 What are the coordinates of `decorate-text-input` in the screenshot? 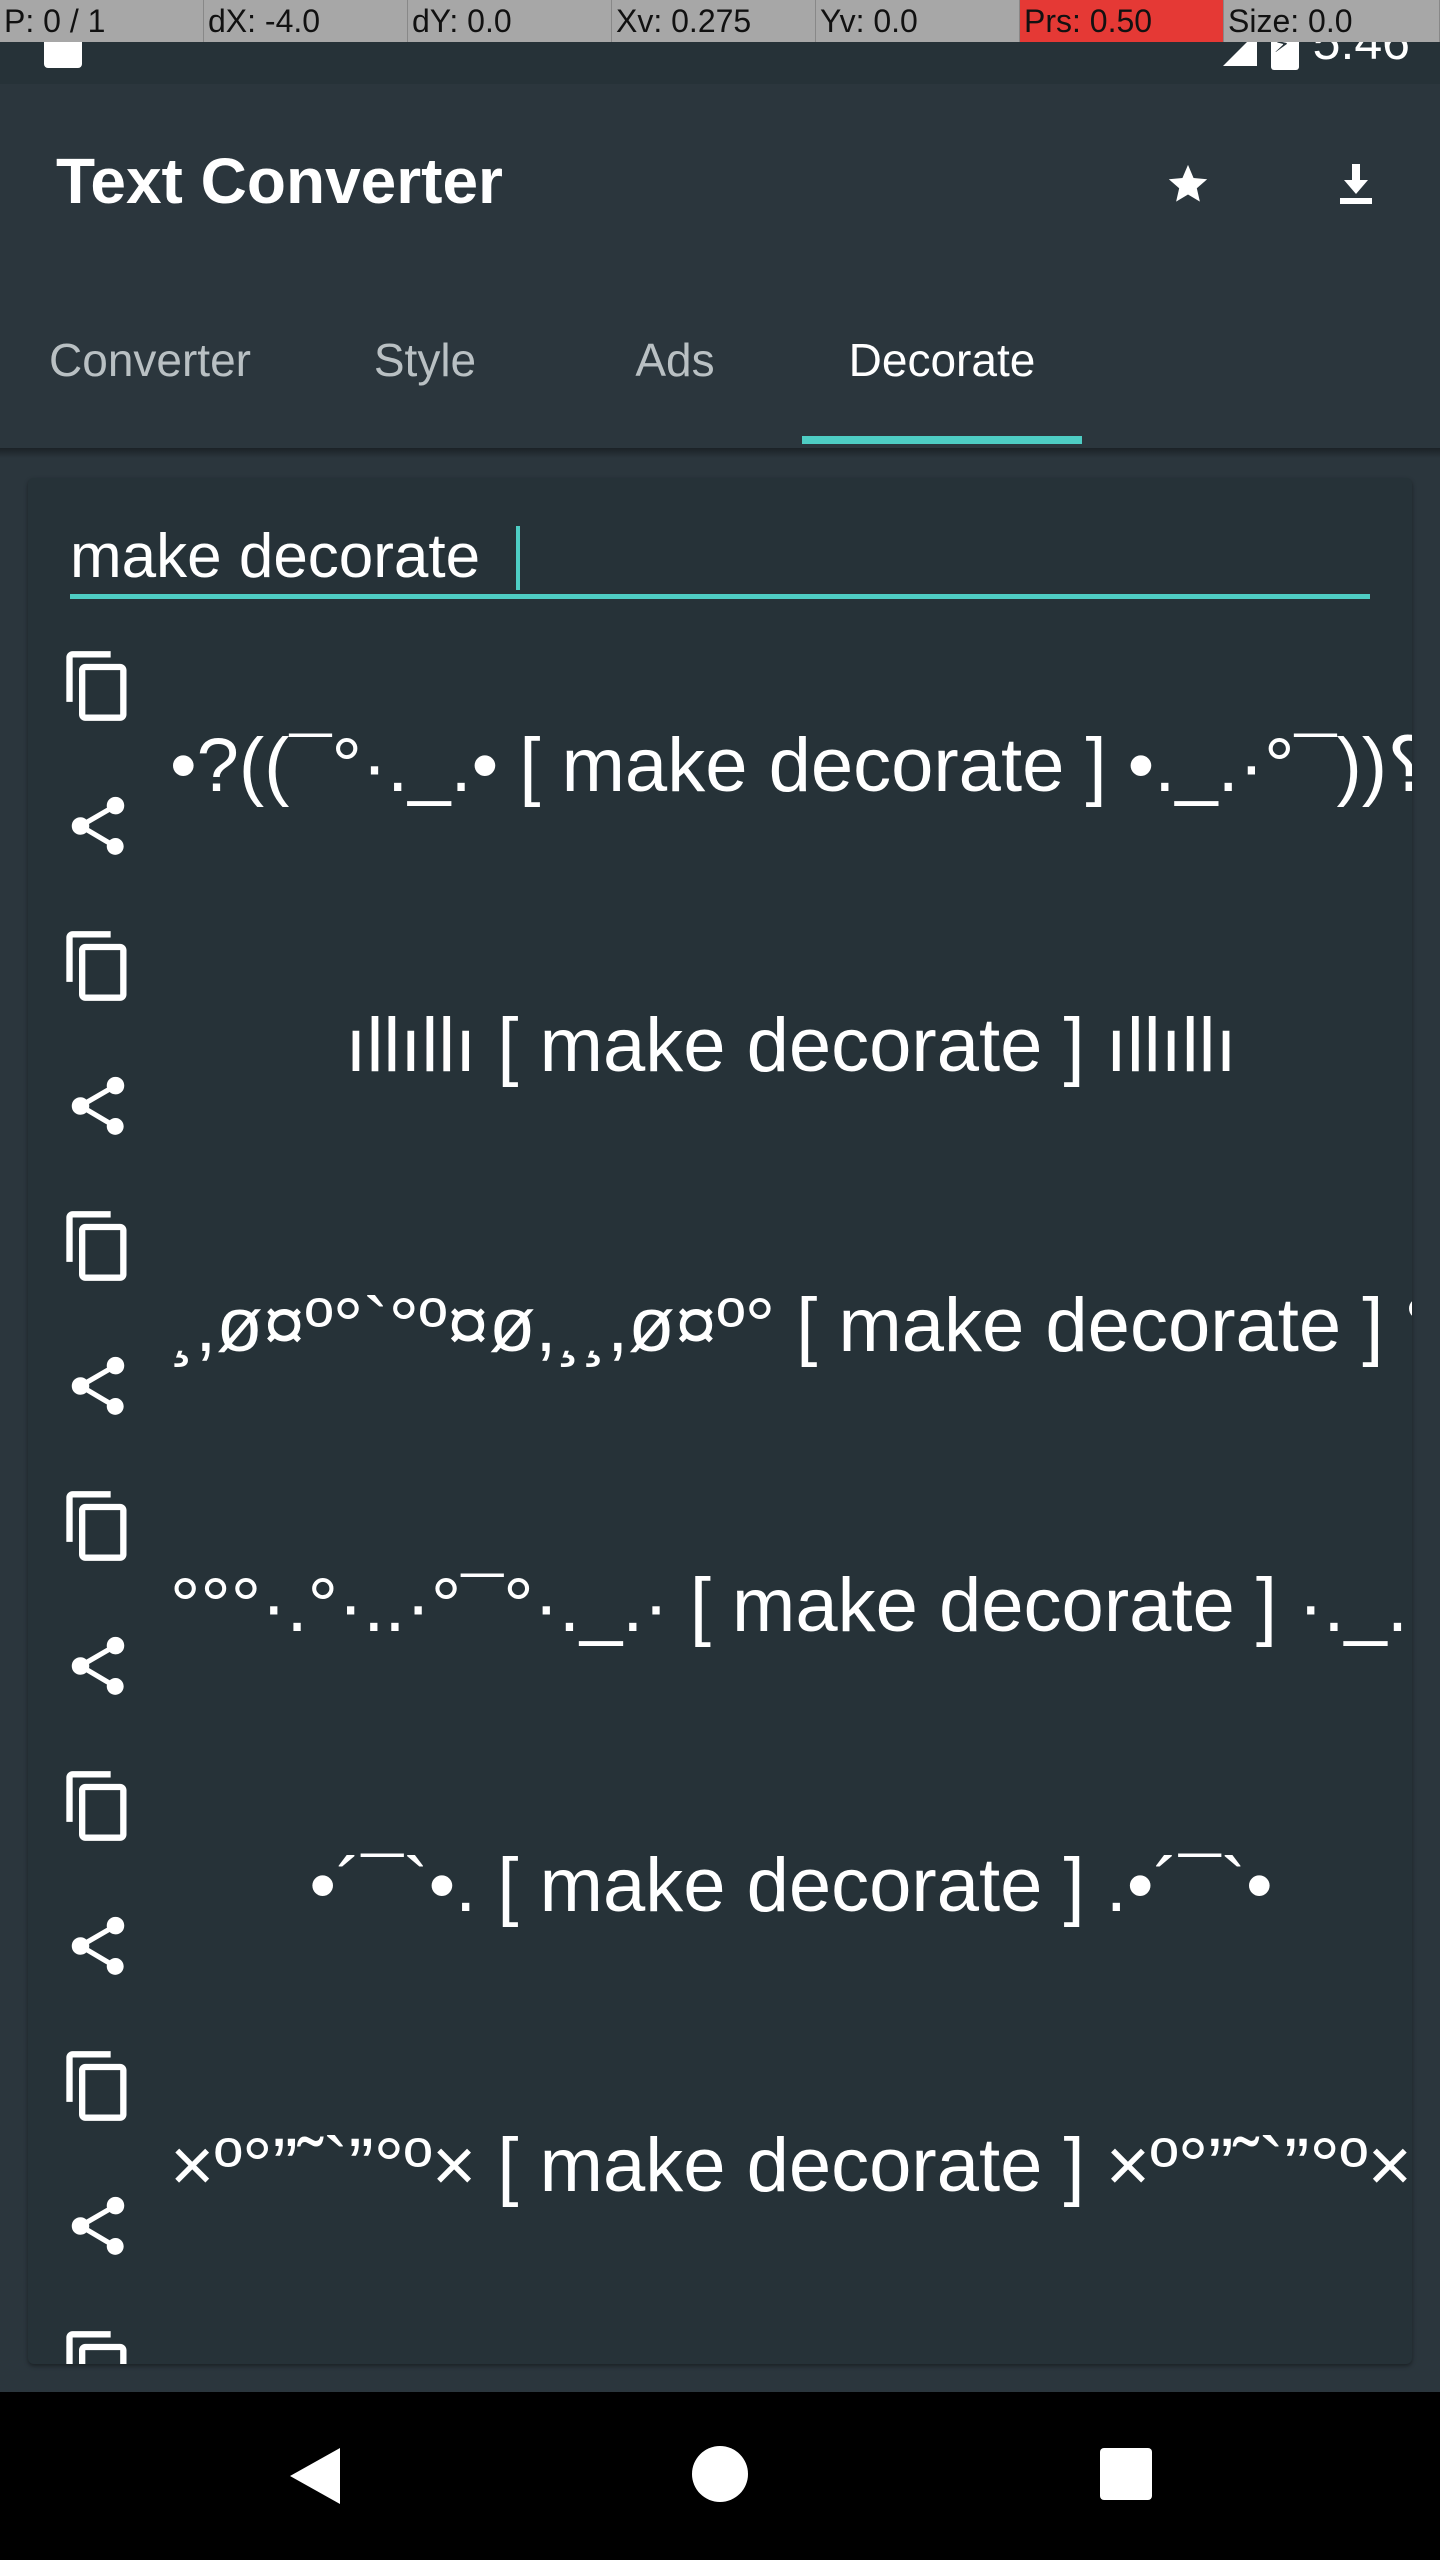 It's located at (720, 556).